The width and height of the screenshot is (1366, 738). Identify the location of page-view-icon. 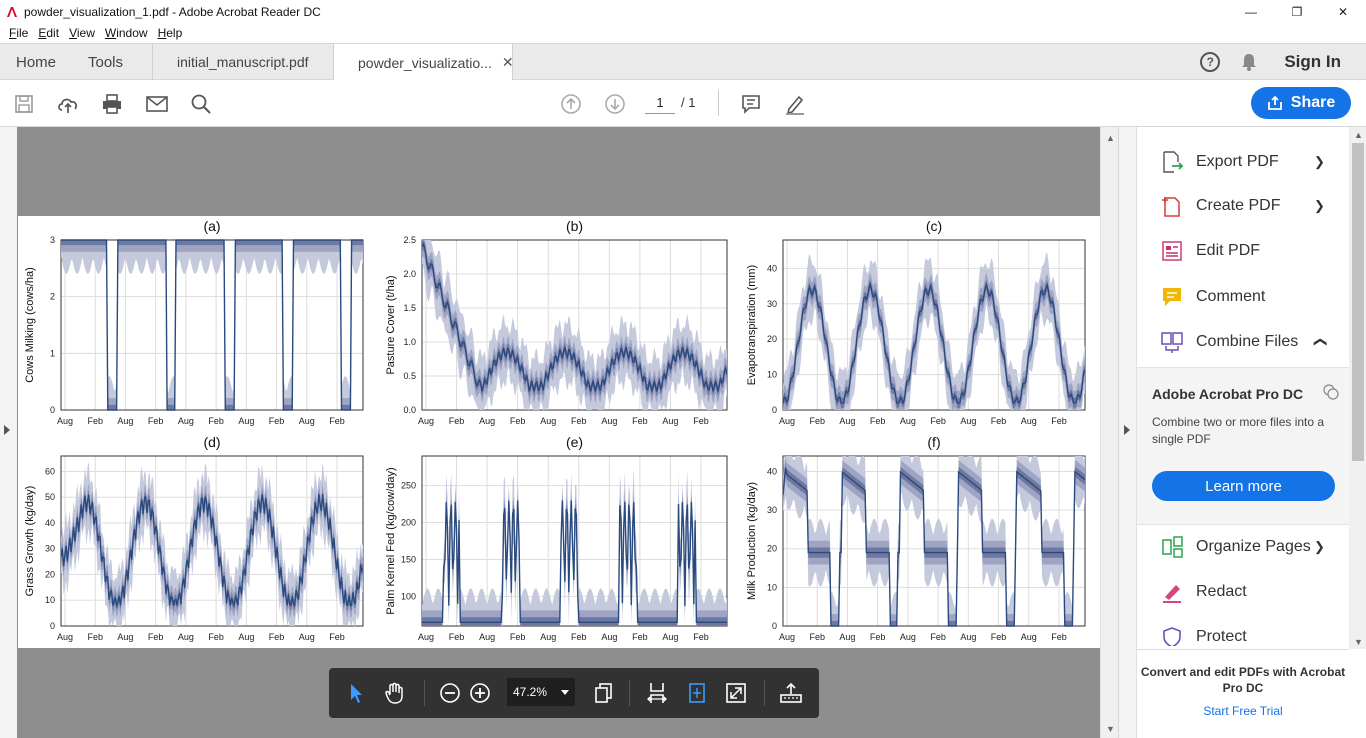
(604, 693).